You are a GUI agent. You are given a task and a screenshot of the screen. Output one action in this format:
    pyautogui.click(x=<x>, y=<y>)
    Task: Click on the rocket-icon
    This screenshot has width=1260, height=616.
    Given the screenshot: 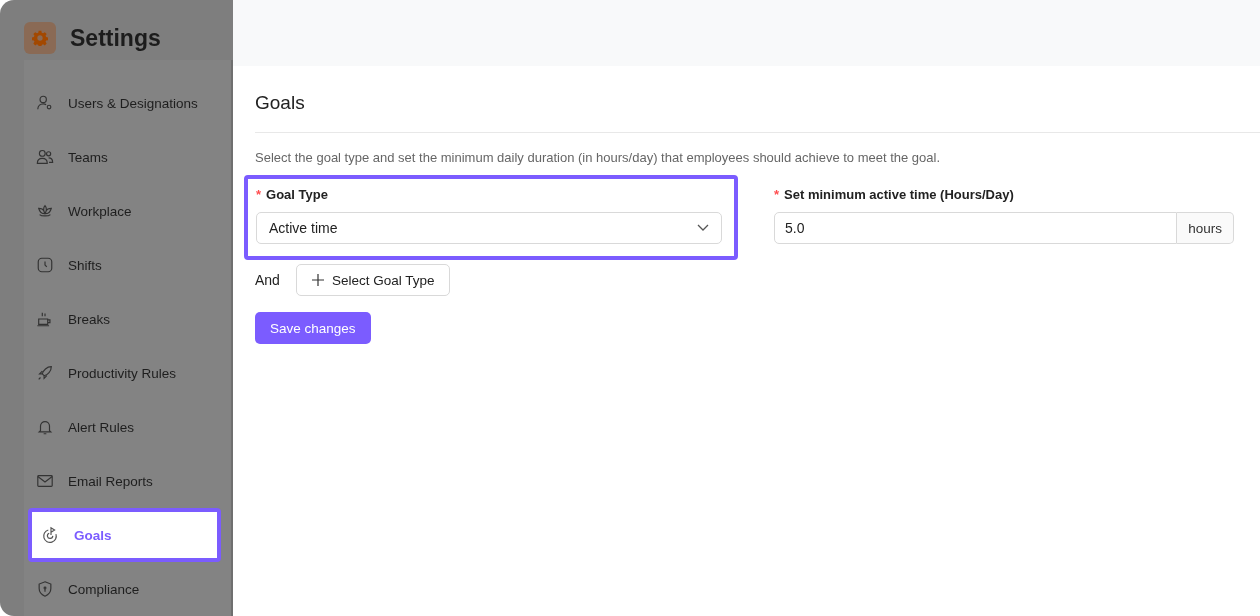 What is the action you would take?
    pyautogui.click(x=45, y=373)
    